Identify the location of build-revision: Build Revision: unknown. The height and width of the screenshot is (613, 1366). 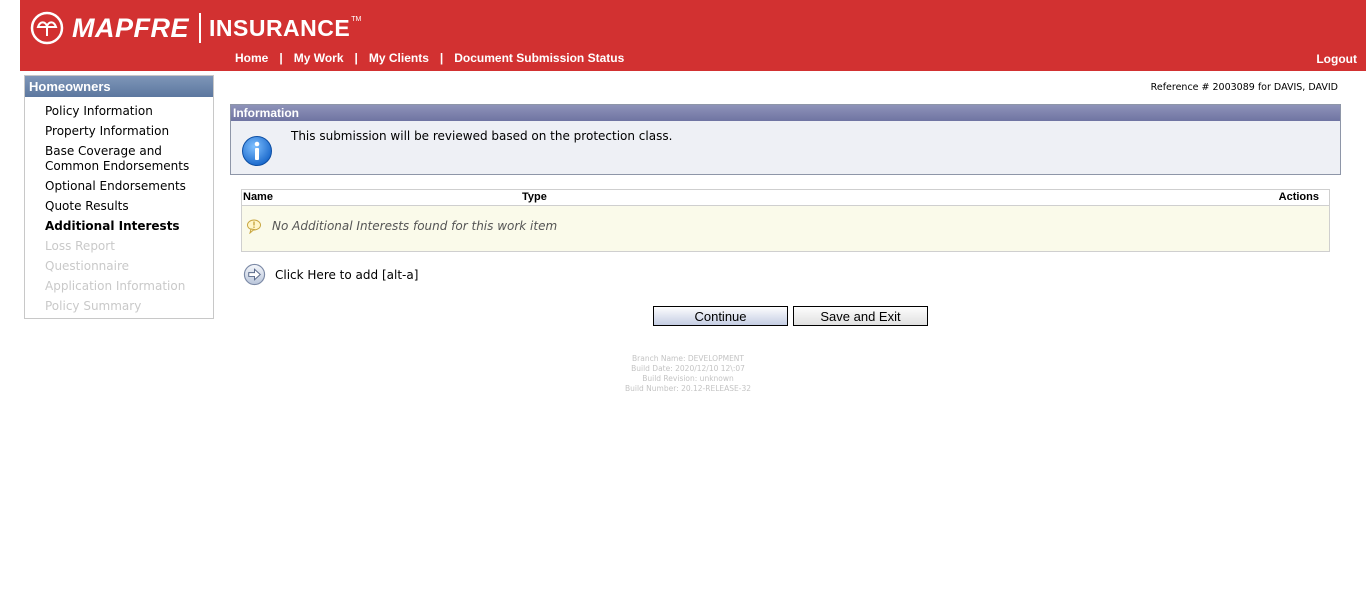
(688, 378).